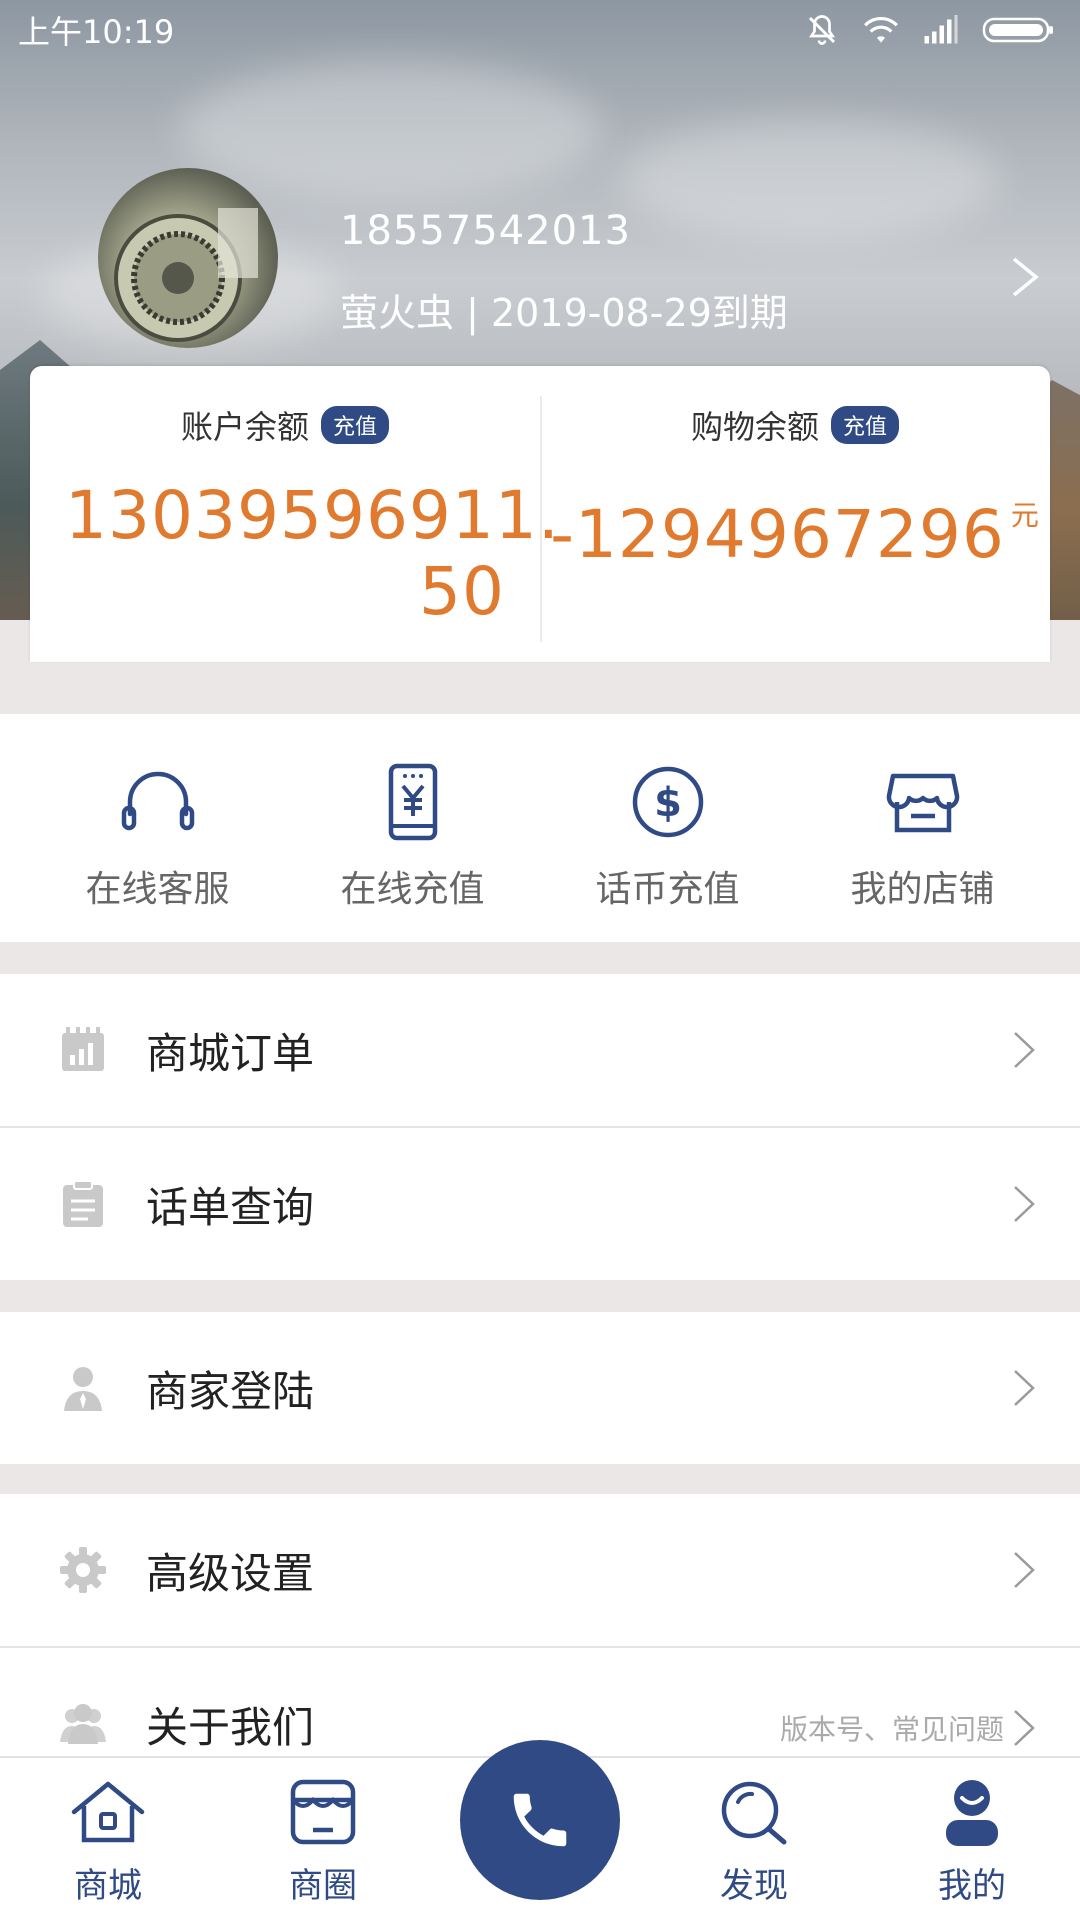  What do you see at coordinates (230, 1727) in the screenshot?
I see `menu-label: 关于我们` at bounding box center [230, 1727].